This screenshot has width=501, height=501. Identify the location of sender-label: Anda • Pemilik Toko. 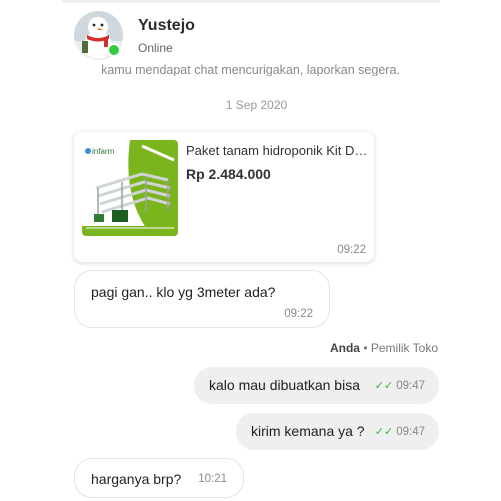
(384, 348).